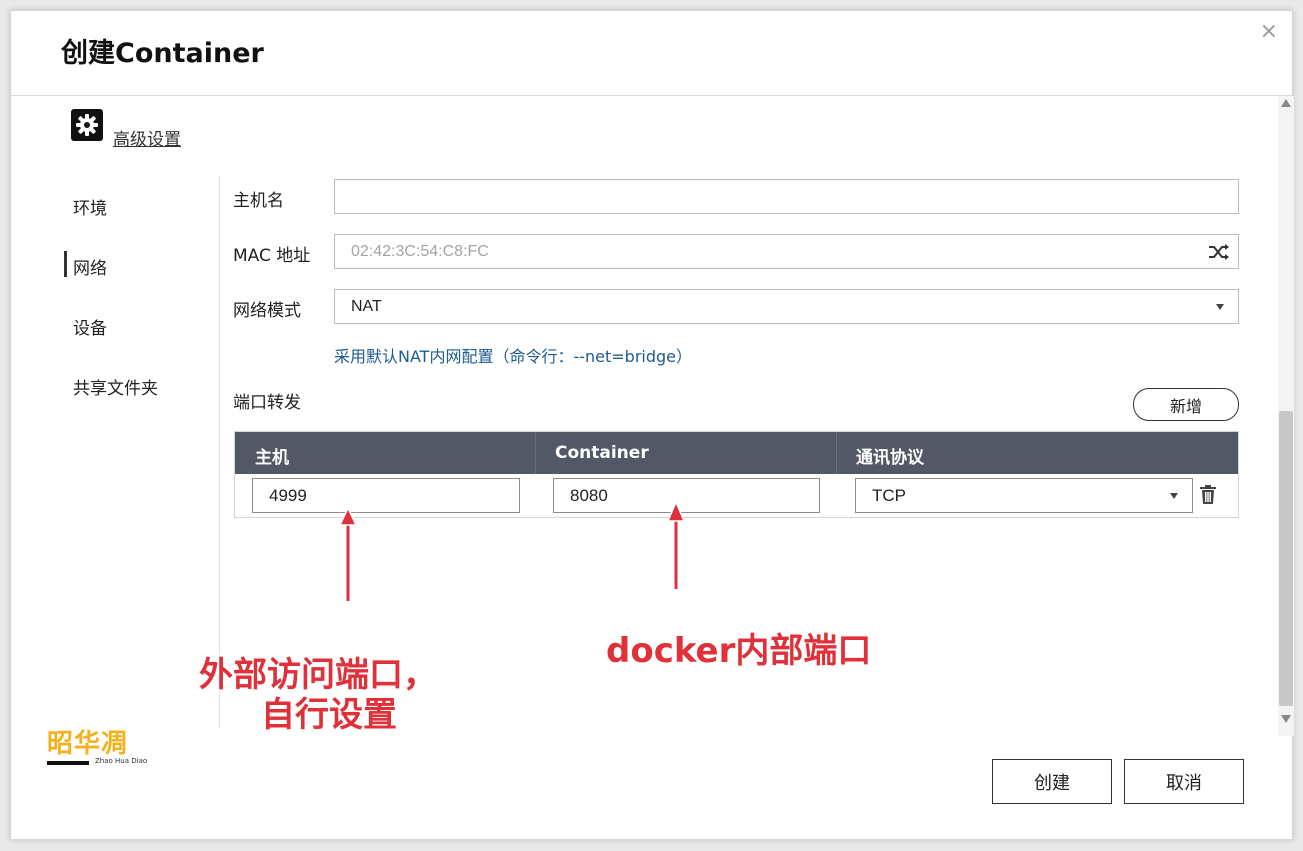  I want to click on host-port-arrow, so click(348, 553).